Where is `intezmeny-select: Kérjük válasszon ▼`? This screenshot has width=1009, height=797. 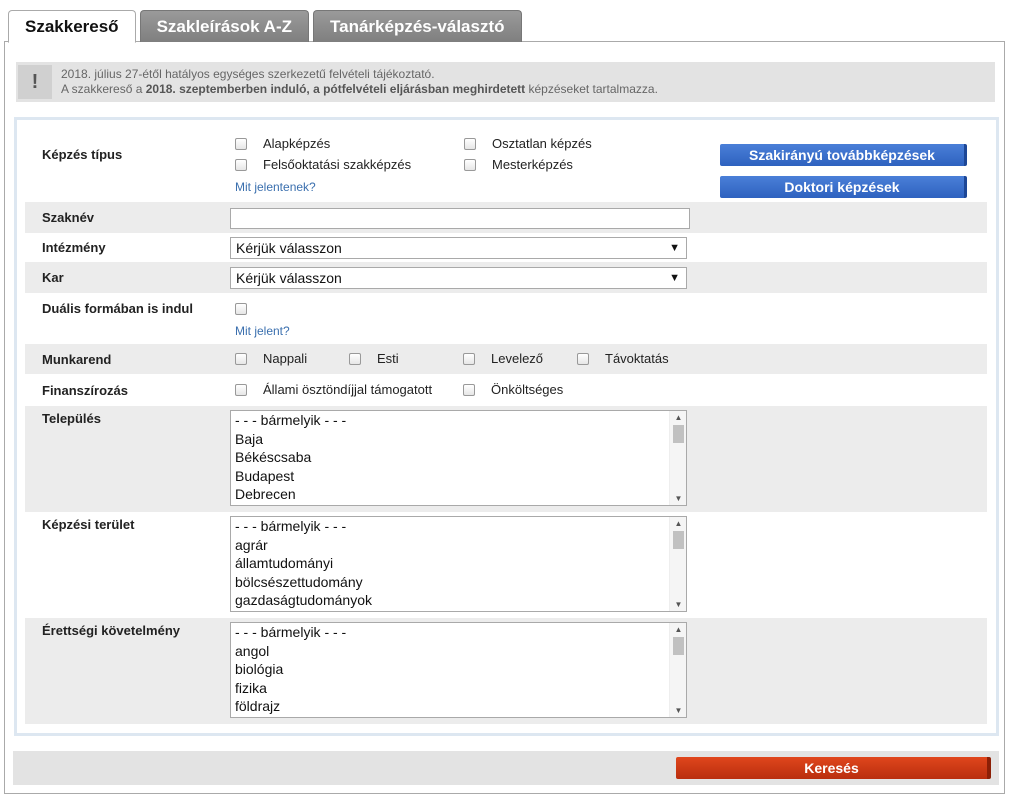
intezmeny-select: Kérjük válasszon ▼ is located at coordinates (458, 248).